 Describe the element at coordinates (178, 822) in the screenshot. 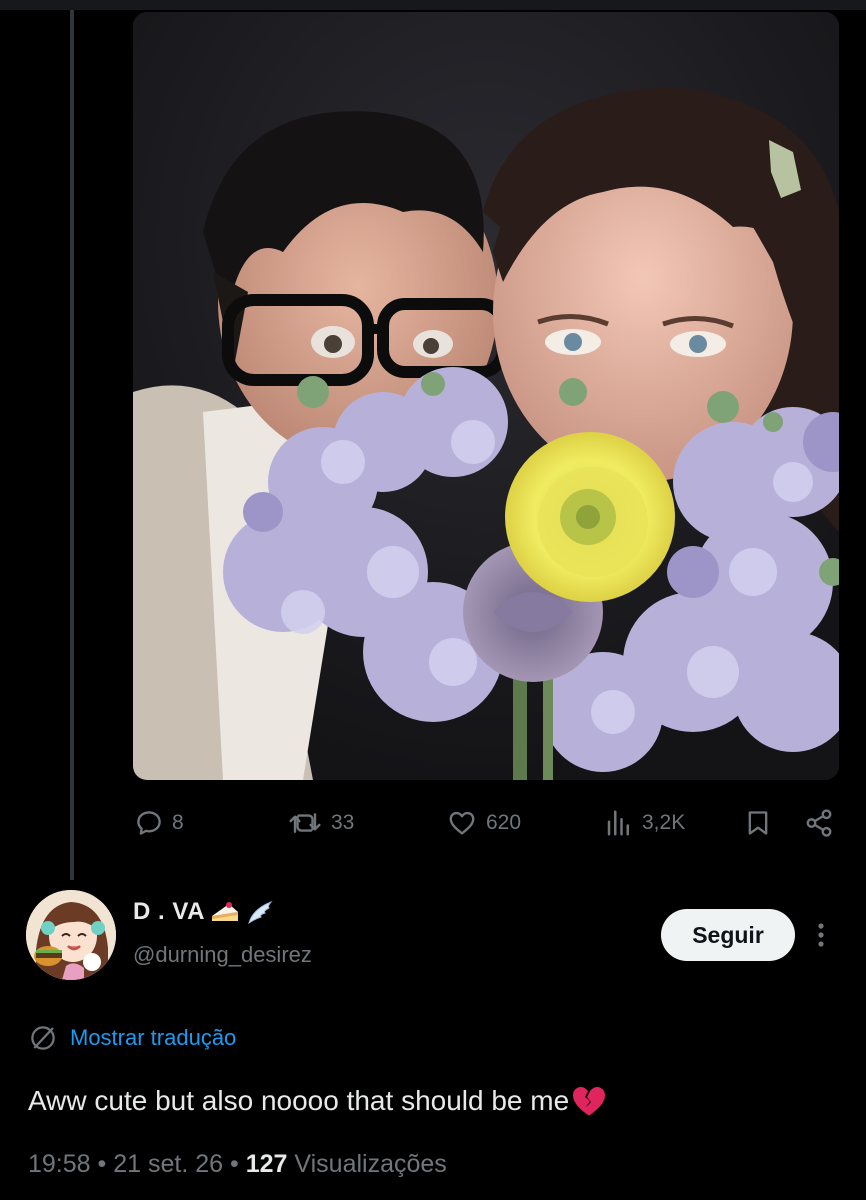

I see `reply-count: 8` at that location.